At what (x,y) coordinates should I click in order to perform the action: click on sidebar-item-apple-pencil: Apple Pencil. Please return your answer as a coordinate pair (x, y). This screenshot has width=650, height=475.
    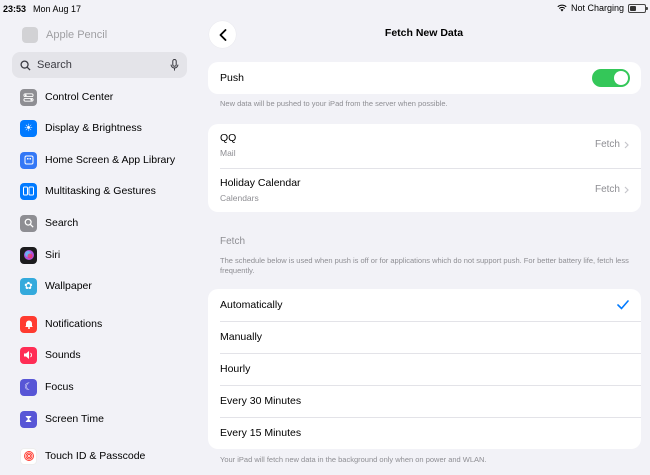
    Looking at the image, I should click on (64, 35).